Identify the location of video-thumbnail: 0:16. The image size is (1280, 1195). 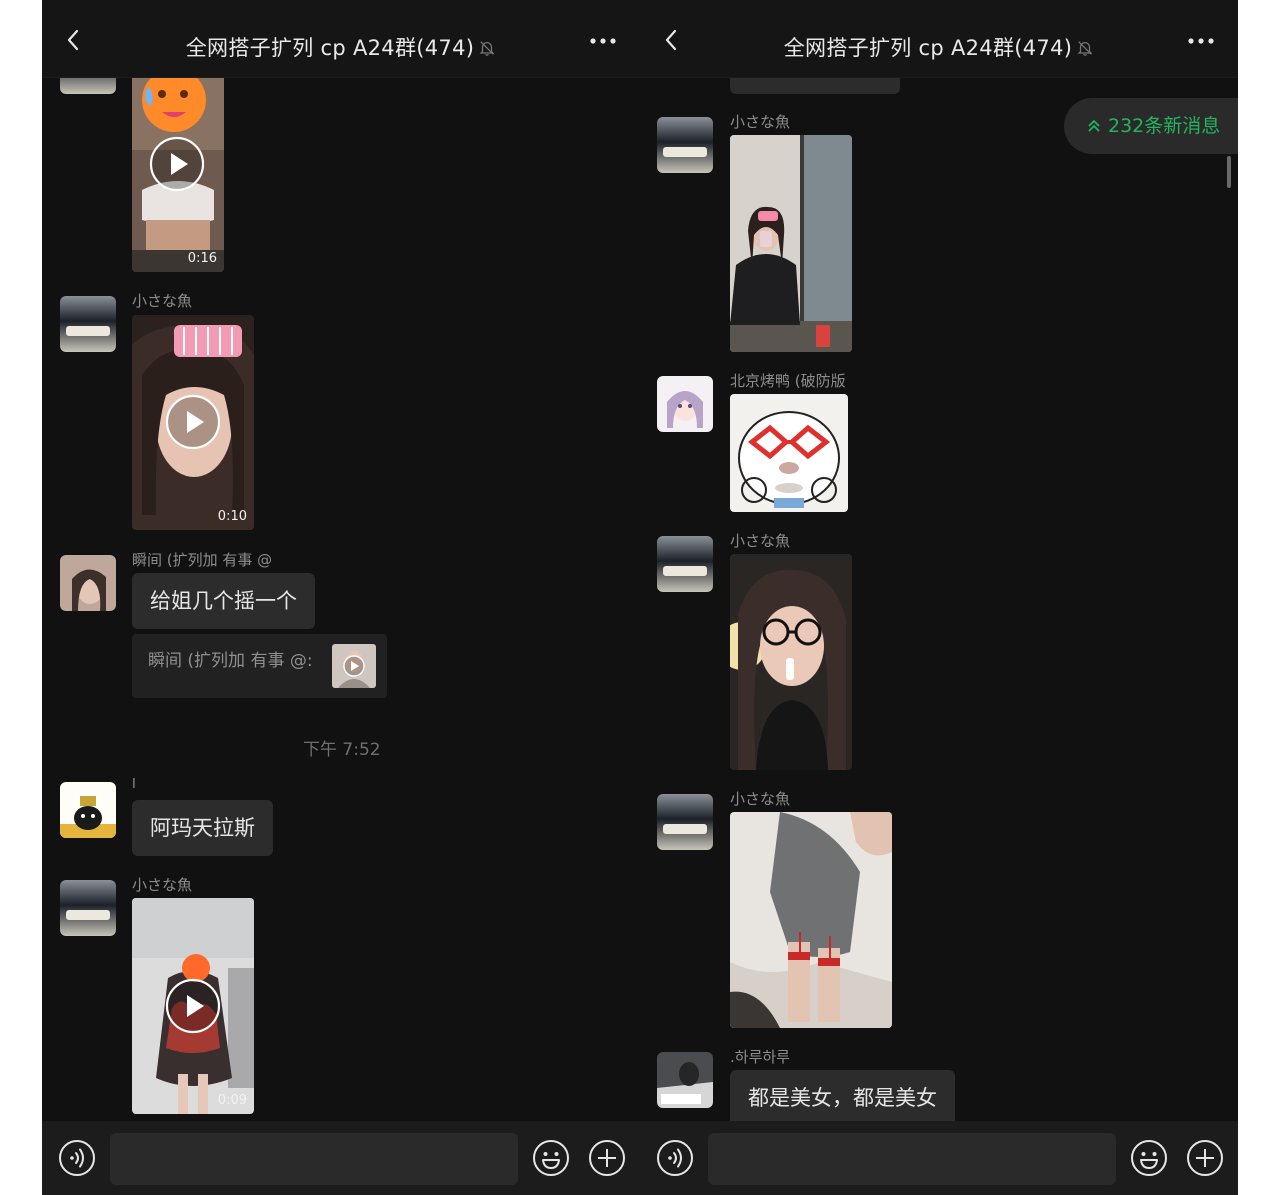
(178, 166).